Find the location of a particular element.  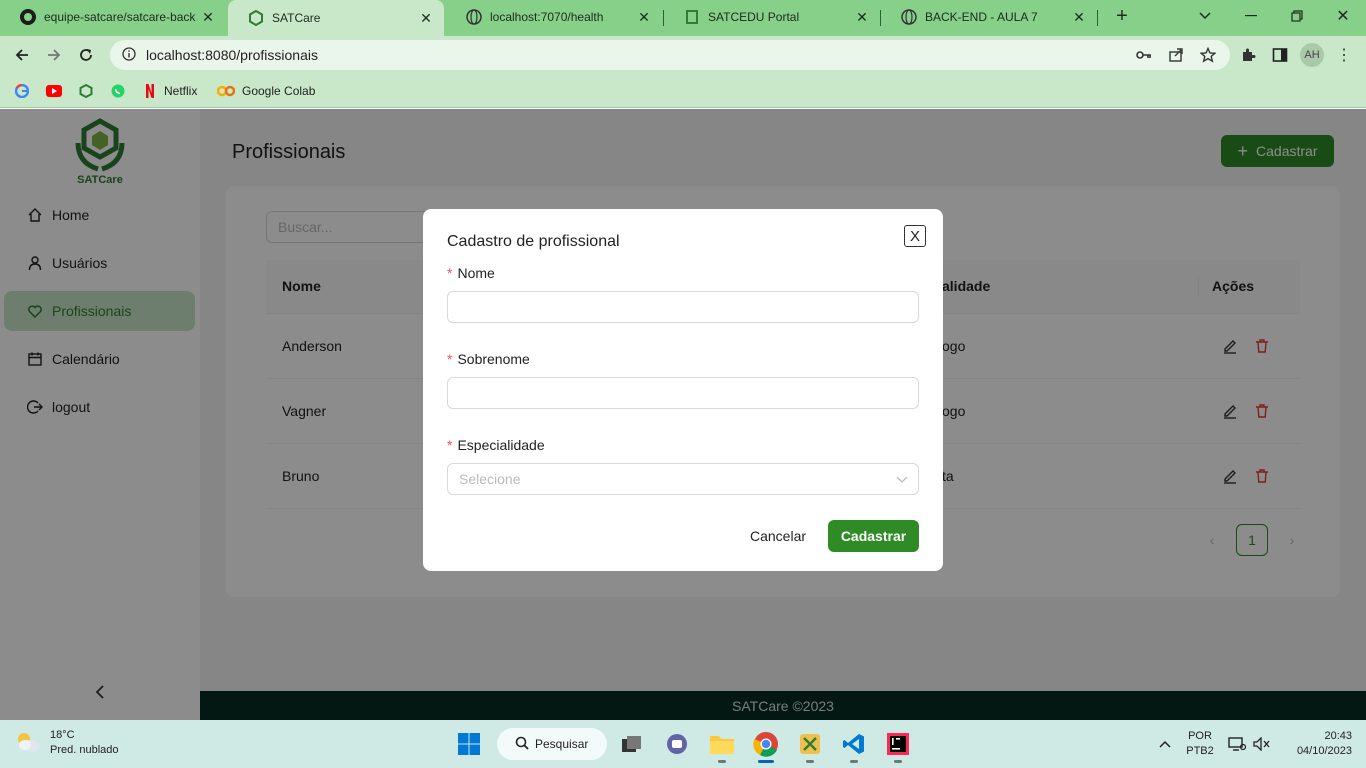

restore-icon is located at coordinates (1297, 16).